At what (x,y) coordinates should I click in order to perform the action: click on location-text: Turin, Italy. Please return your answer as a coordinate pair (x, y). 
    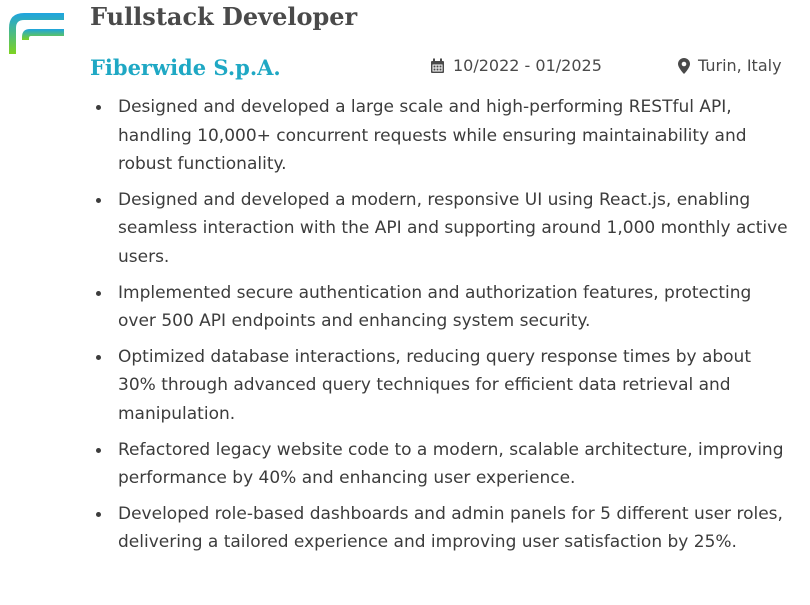
    Looking at the image, I should click on (740, 65).